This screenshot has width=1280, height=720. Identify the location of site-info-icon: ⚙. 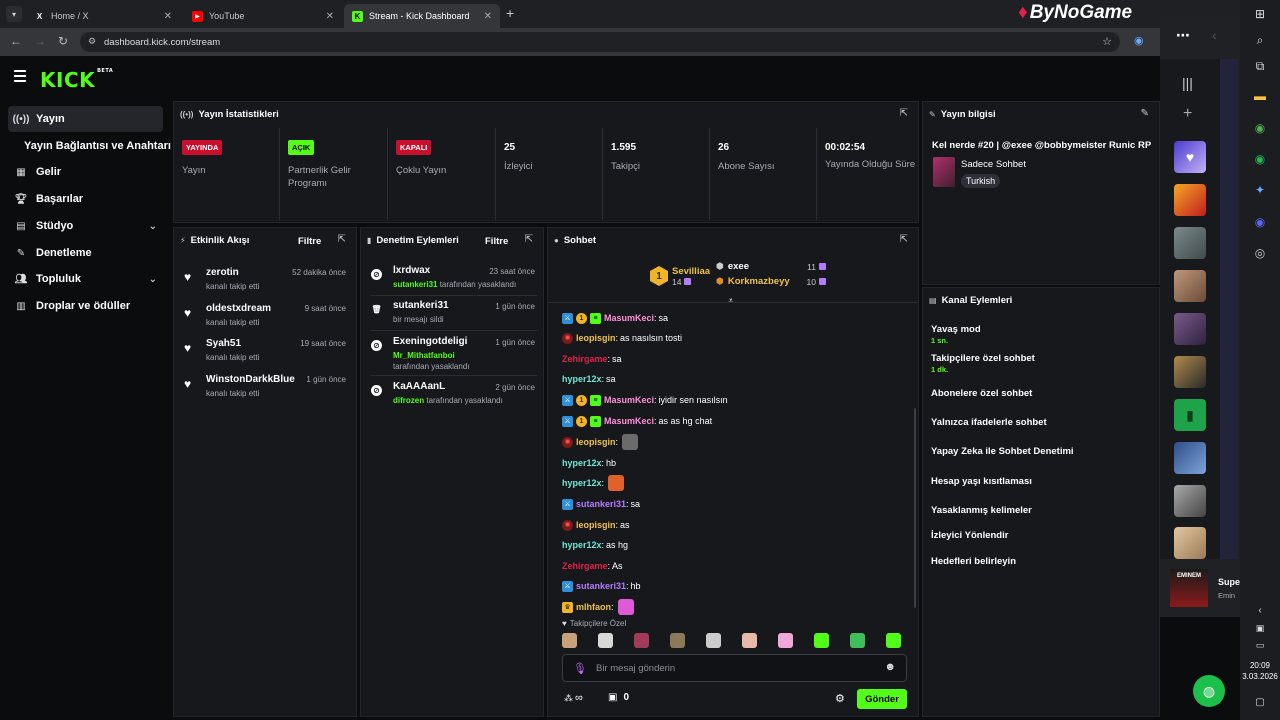
(92, 41).